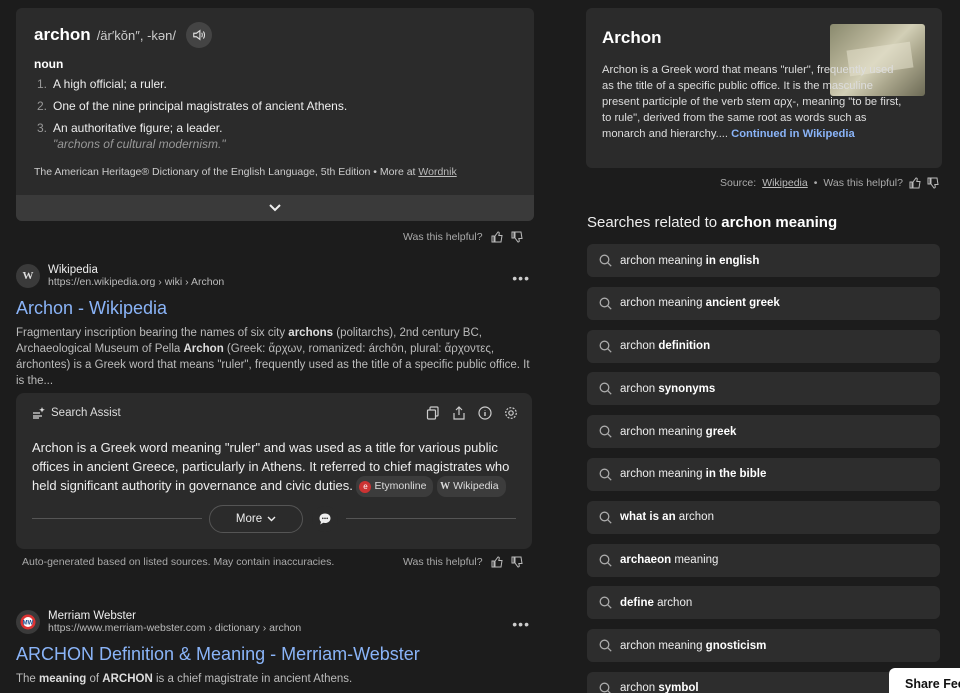  I want to click on dictionary-feedback: Was this helpful?, so click(463, 237).